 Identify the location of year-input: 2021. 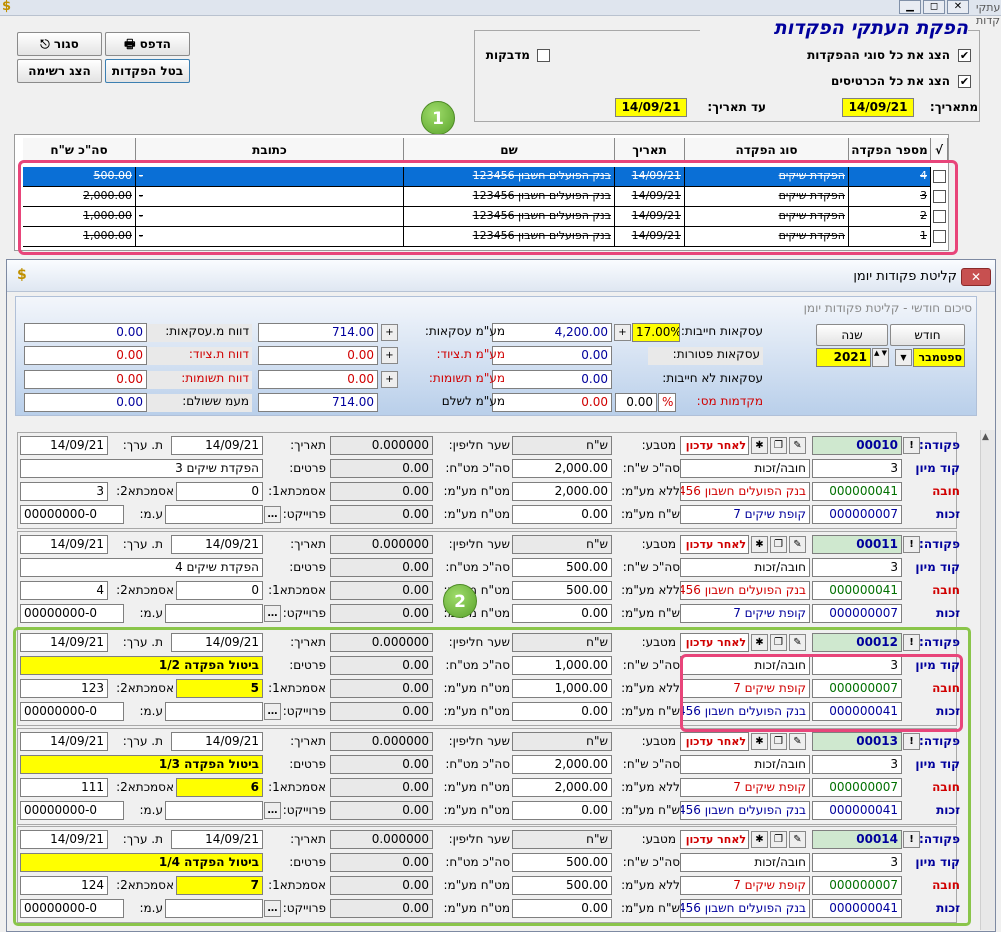
(843, 357).